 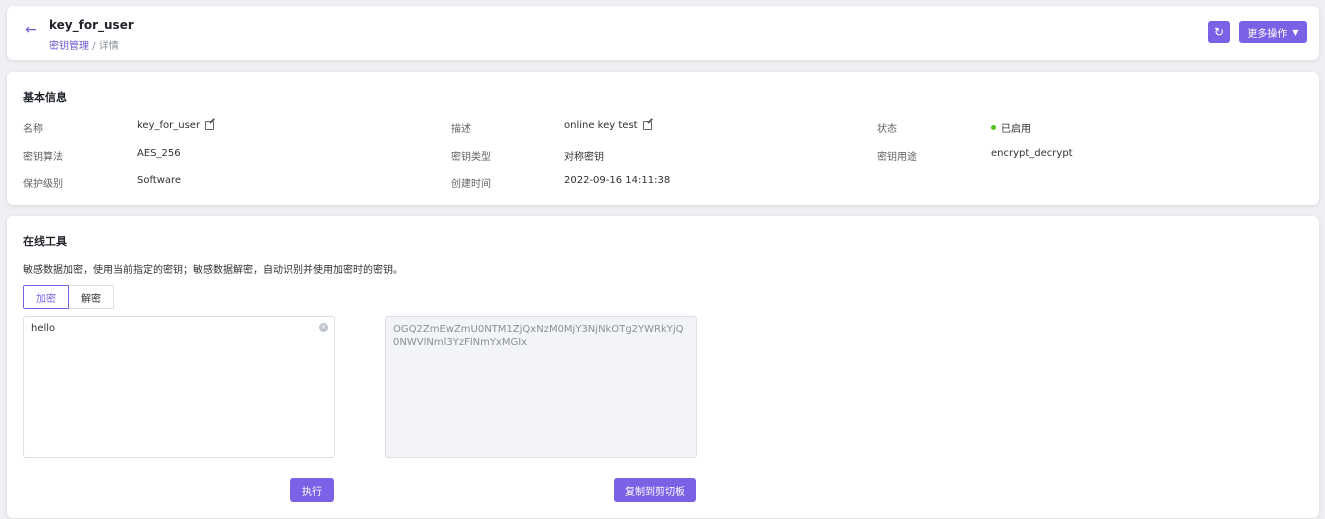 I want to click on breadcrumb-current: 详情, so click(x=108, y=46).